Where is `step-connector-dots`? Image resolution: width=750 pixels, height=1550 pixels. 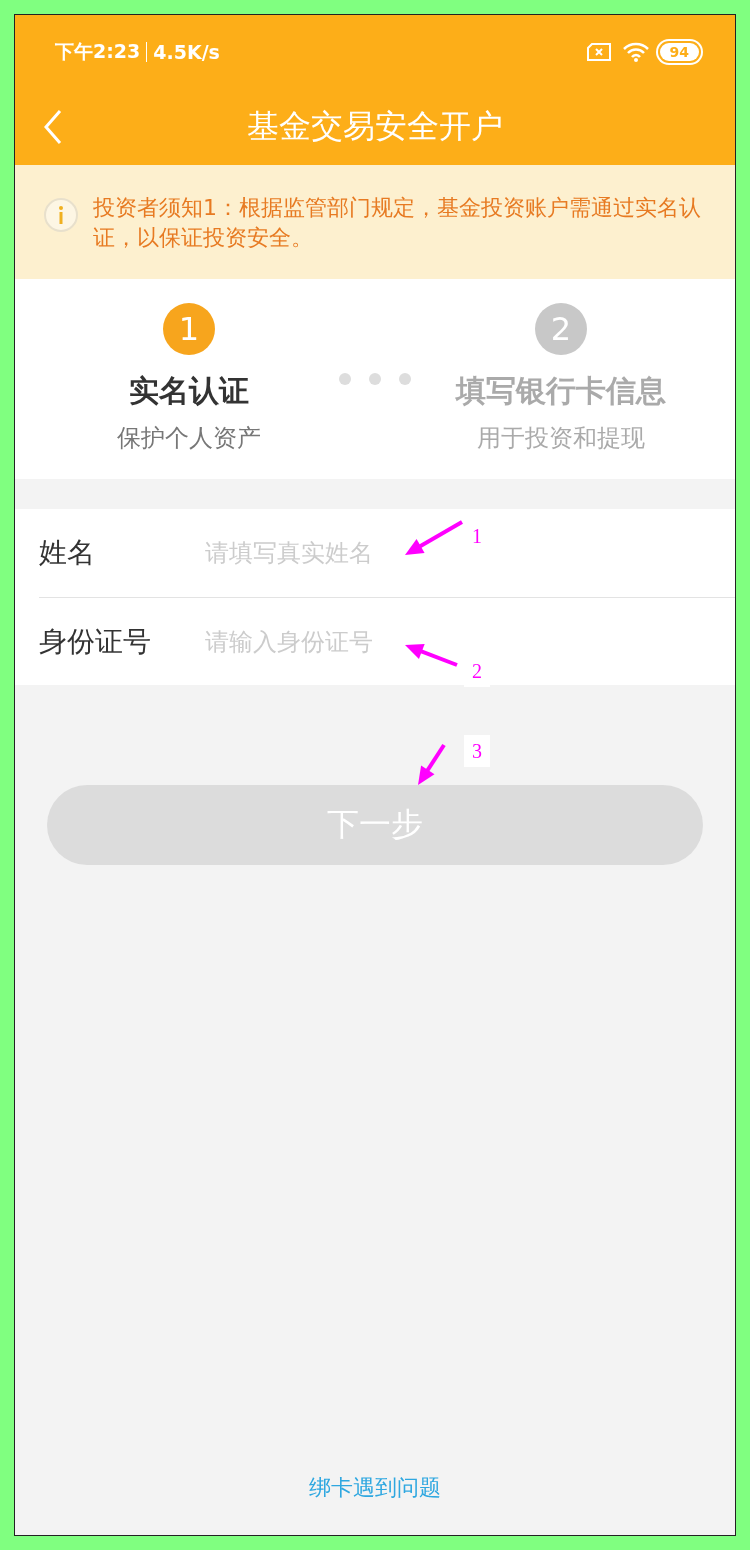 step-connector-dots is located at coordinates (375, 379).